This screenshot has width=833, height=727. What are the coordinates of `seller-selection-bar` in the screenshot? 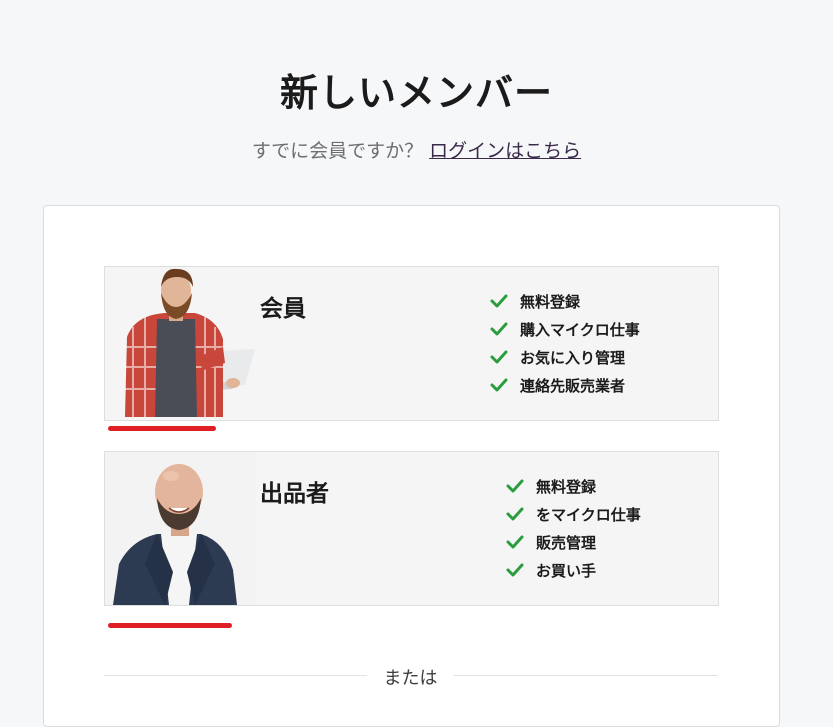 It's located at (170, 625).